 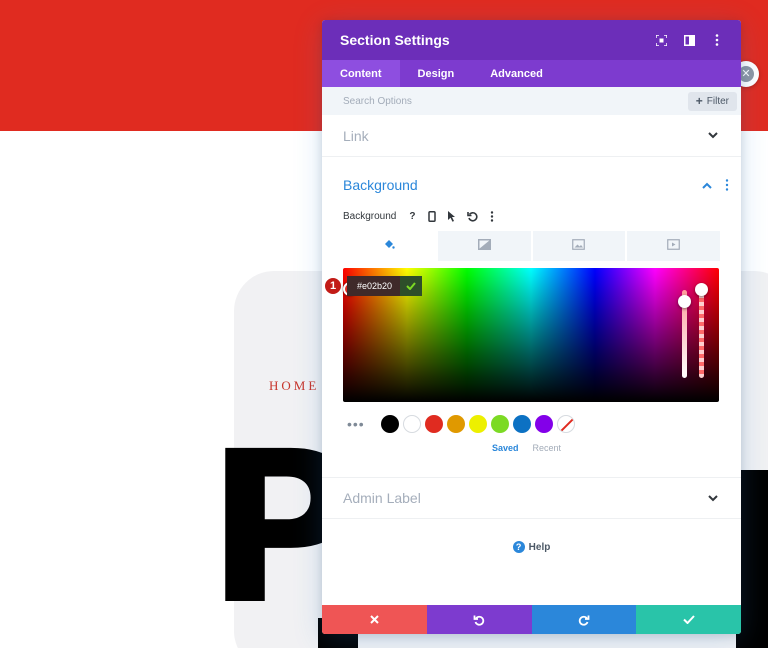 I want to click on tab-recent-colors: Recent, so click(x=547, y=448).